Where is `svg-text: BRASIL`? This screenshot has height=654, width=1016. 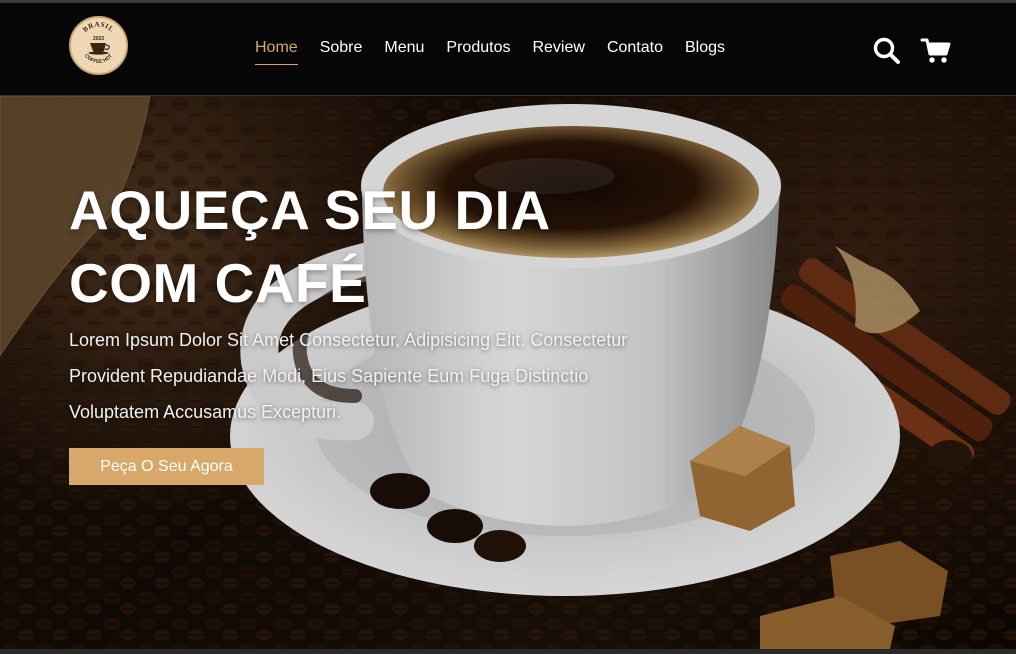 svg-text: BRASIL is located at coordinates (98, 26).